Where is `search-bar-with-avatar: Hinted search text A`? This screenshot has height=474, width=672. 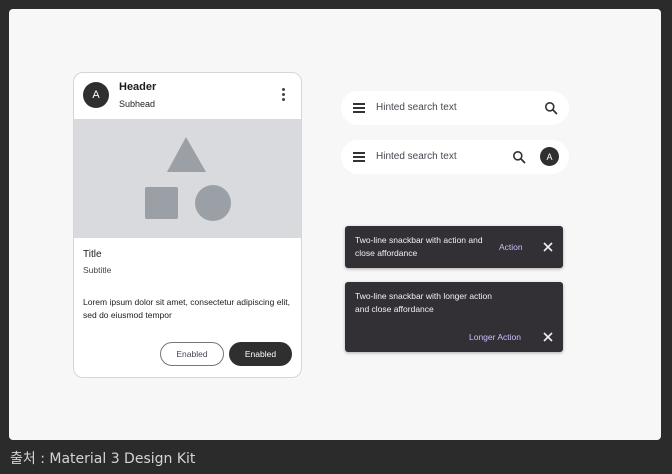
search-bar-with-avatar: Hinted search text A is located at coordinates (455, 157).